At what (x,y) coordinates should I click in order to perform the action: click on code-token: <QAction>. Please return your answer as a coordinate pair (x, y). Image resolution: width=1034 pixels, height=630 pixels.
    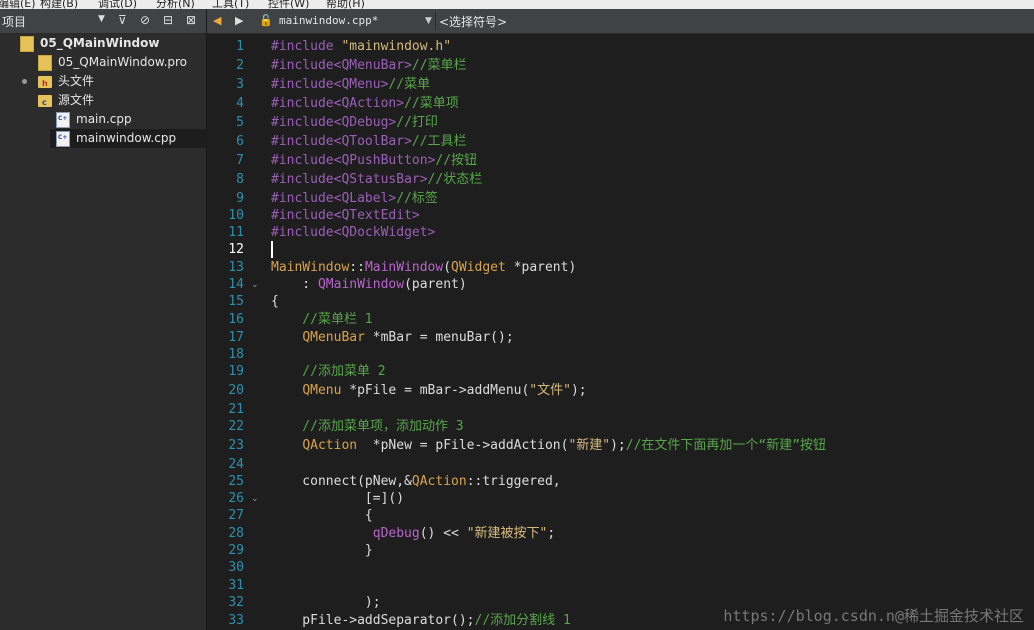
    Looking at the image, I should click on (369, 103).